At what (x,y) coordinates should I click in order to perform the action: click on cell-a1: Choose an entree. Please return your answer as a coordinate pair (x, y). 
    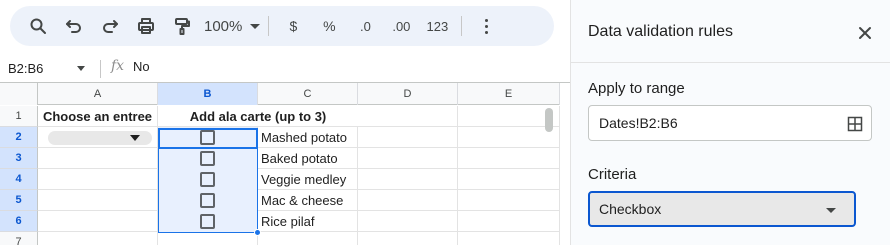
    Looking at the image, I should click on (98, 116).